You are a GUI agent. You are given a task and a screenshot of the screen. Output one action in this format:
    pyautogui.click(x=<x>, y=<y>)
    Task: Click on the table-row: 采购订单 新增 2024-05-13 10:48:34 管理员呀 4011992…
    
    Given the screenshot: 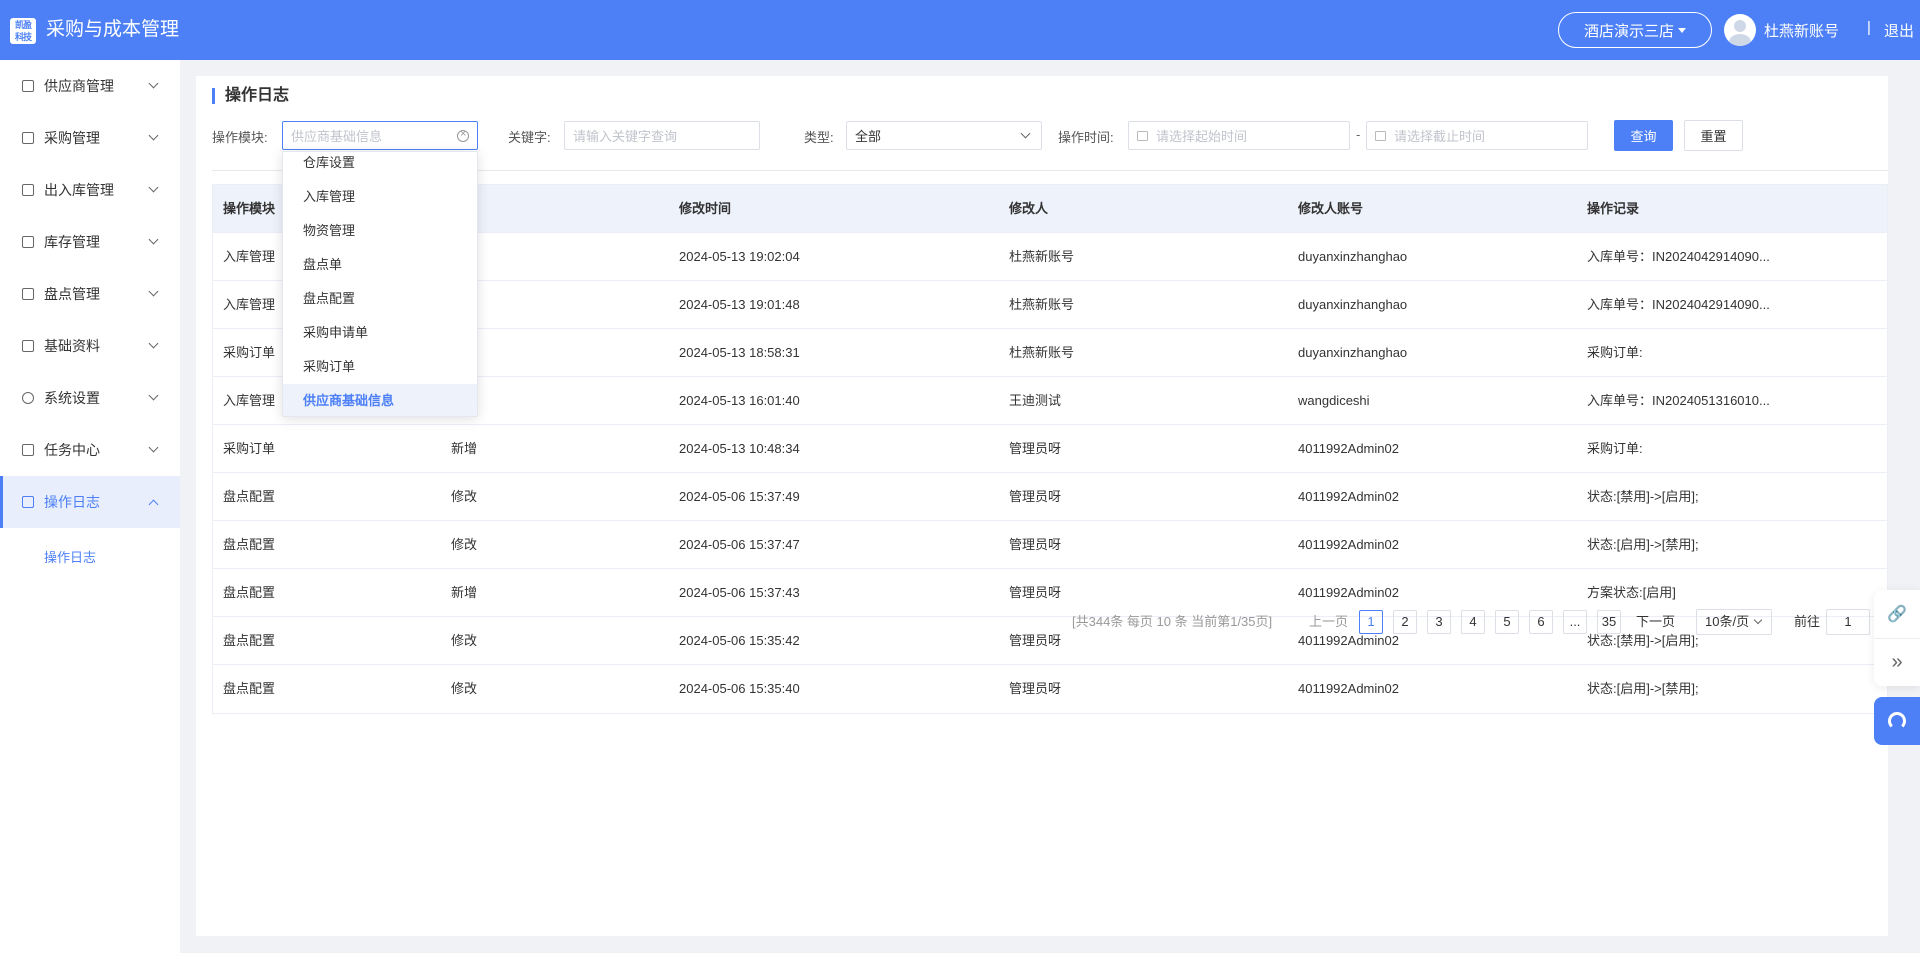 What is the action you would take?
    pyautogui.click(x=1050, y=449)
    